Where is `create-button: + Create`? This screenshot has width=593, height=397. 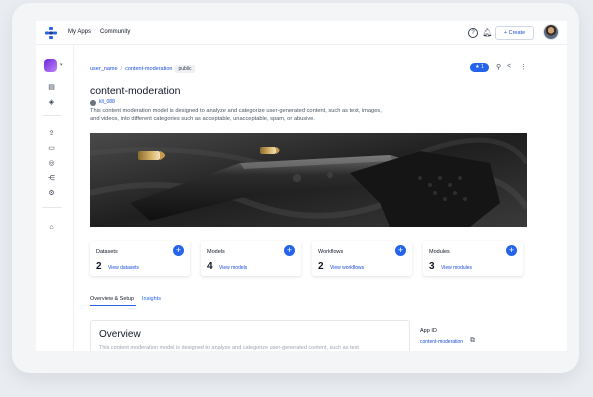
create-button: + Create is located at coordinates (514, 33).